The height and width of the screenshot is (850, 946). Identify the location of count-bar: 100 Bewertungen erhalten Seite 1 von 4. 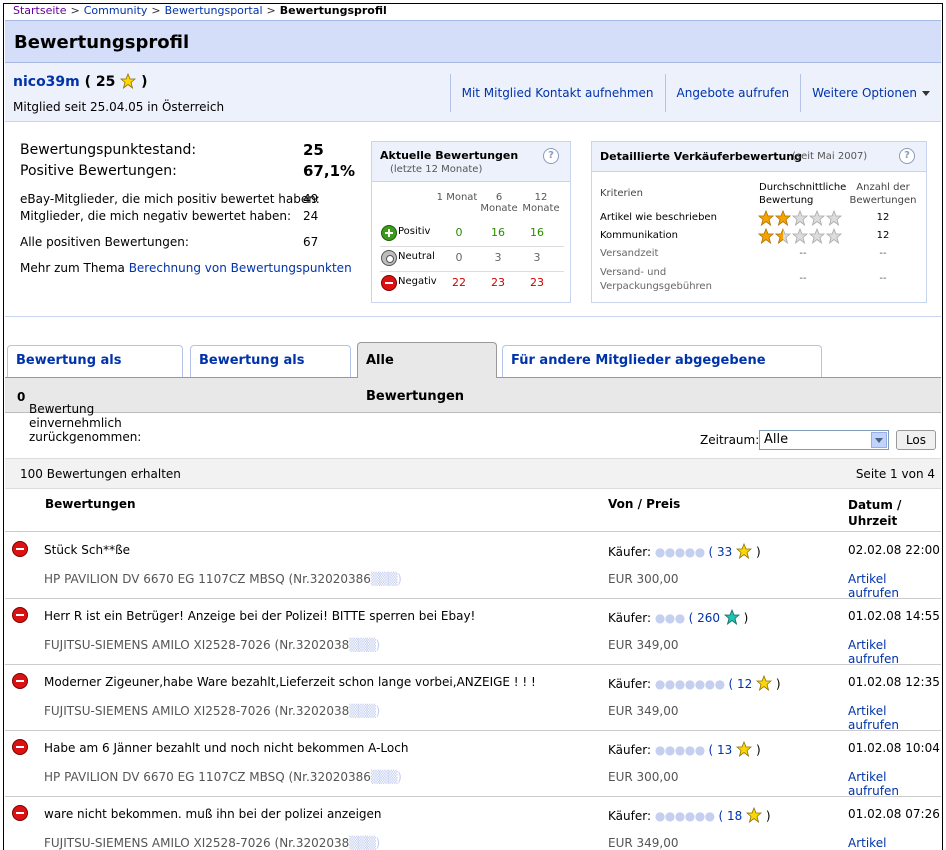
(473, 474).